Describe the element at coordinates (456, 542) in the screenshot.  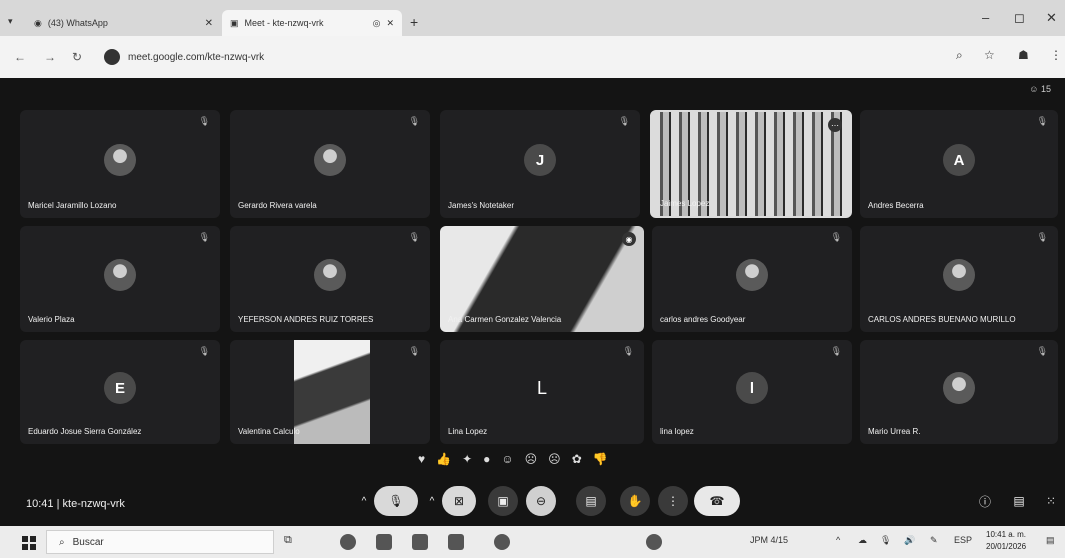
I see `store-icon` at that location.